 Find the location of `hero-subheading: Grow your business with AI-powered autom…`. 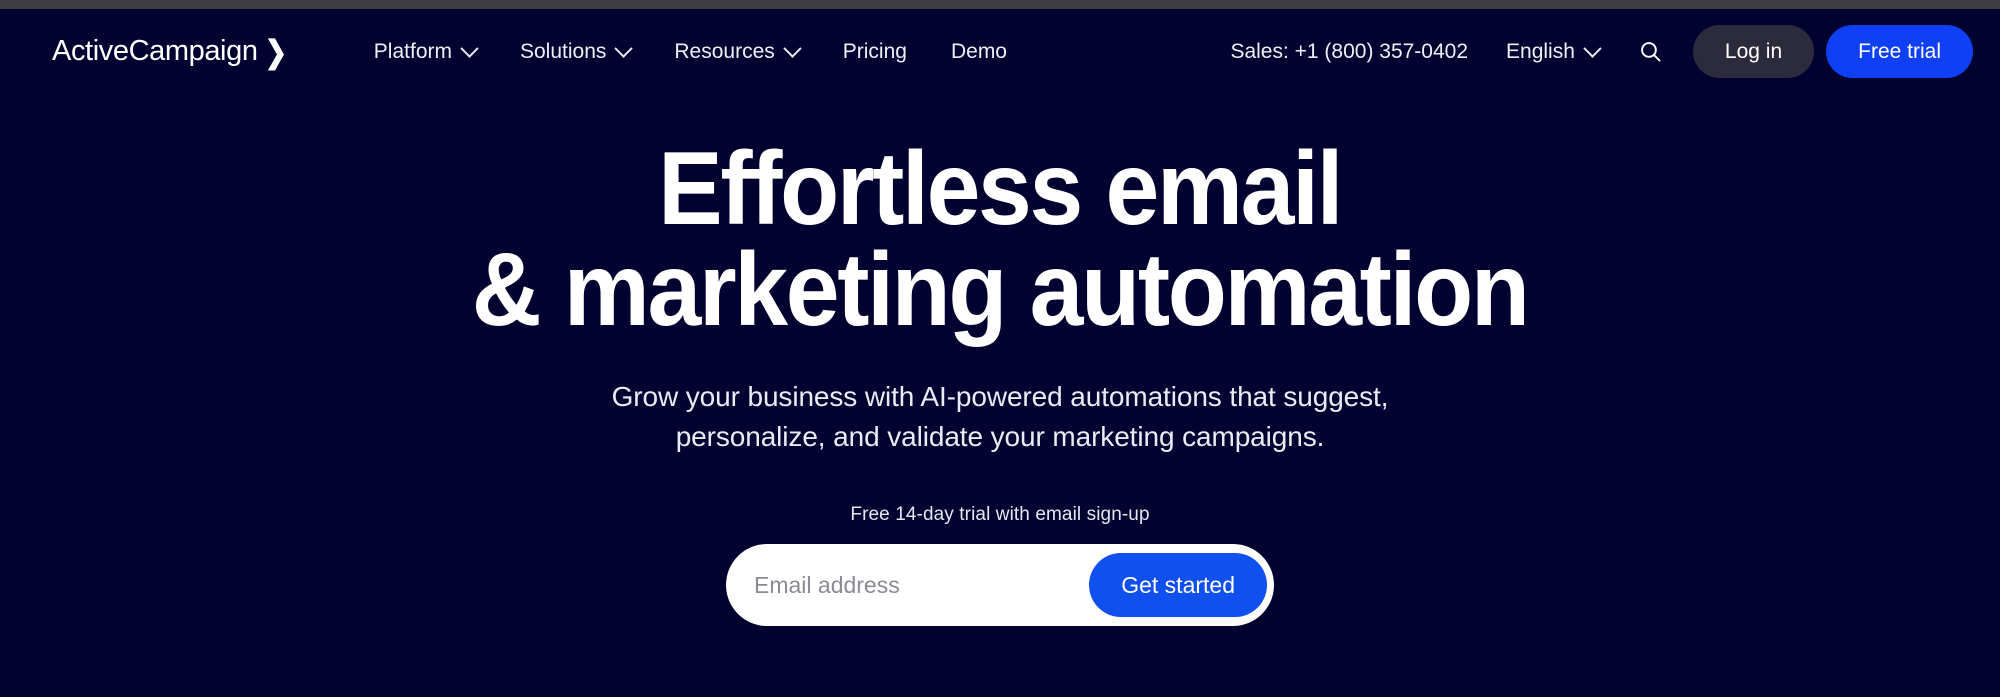

hero-subheading: Grow your business with AI-powered autom… is located at coordinates (1000, 417).